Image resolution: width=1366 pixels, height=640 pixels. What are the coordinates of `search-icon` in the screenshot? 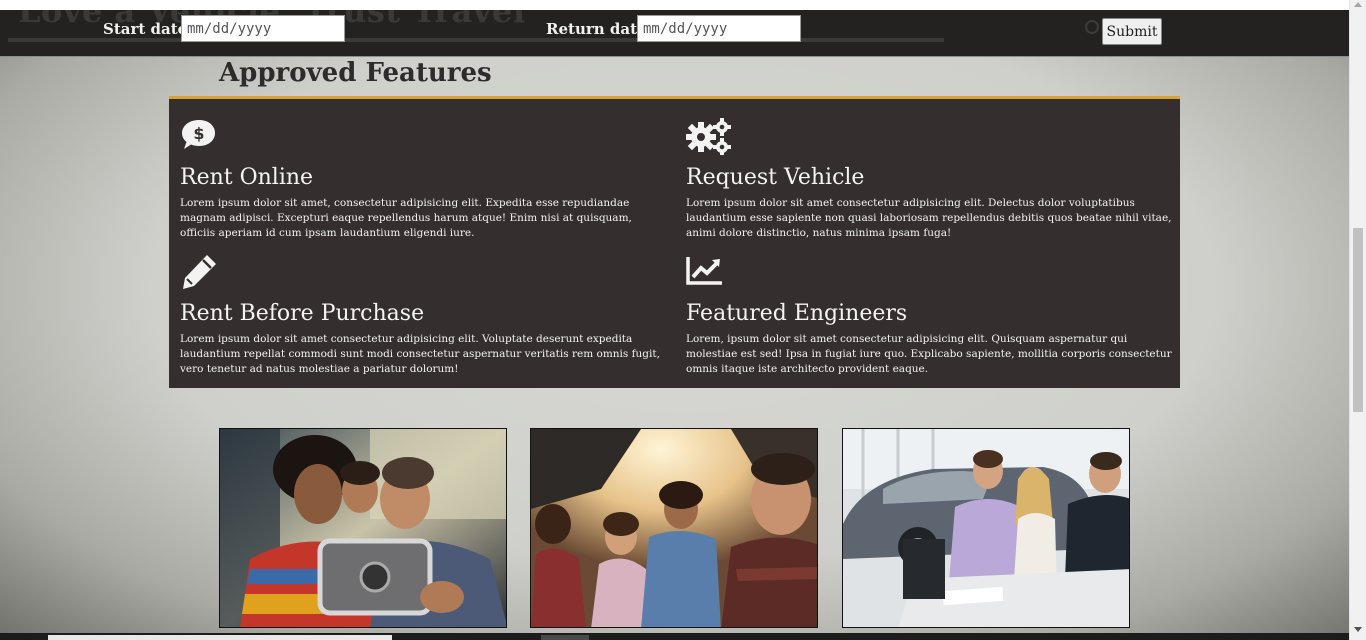 It's located at (1092, 27).